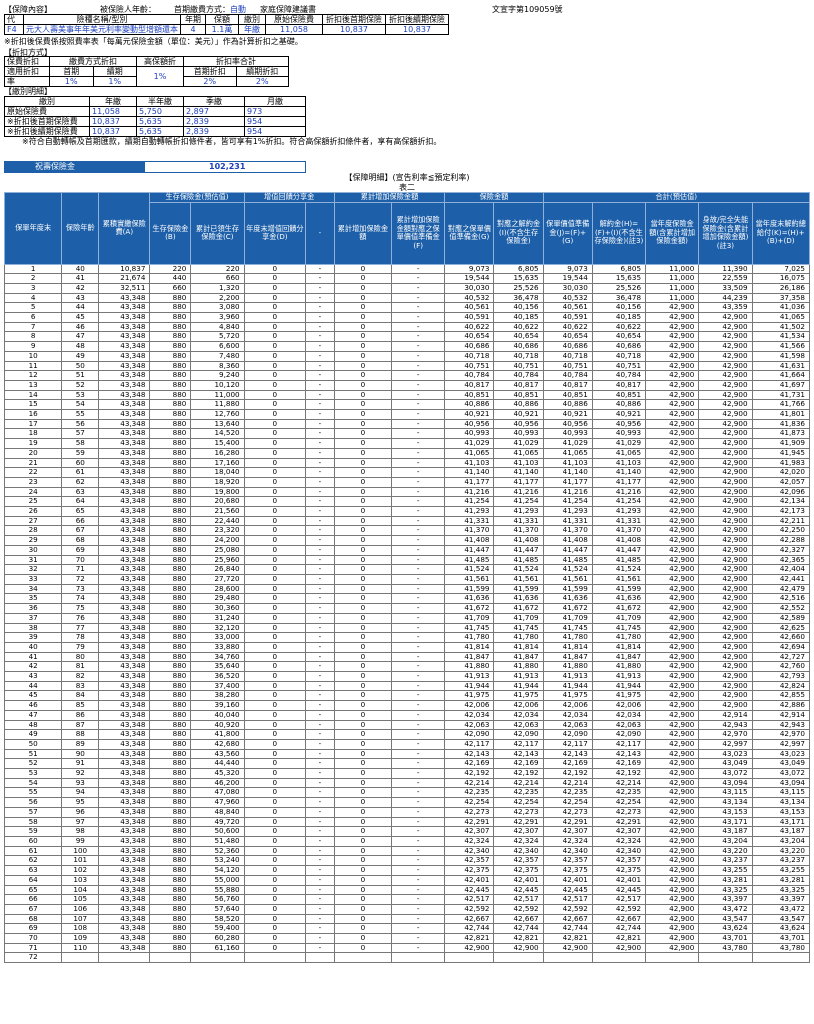 The image size is (814, 1024). Describe the element at coordinates (33, 608) in the screenshot. I see `cell-year: 36` at that location.